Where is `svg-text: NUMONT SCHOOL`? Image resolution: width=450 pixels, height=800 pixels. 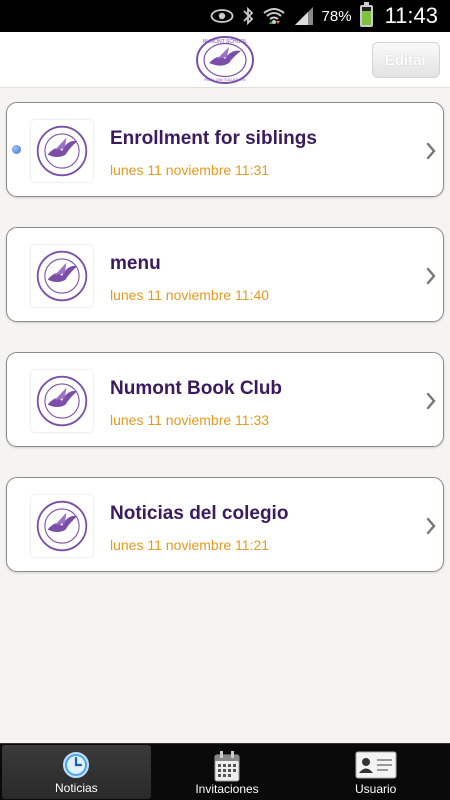 svg-text: NUMONT SCHOOL is located at coordinates (225, 42).